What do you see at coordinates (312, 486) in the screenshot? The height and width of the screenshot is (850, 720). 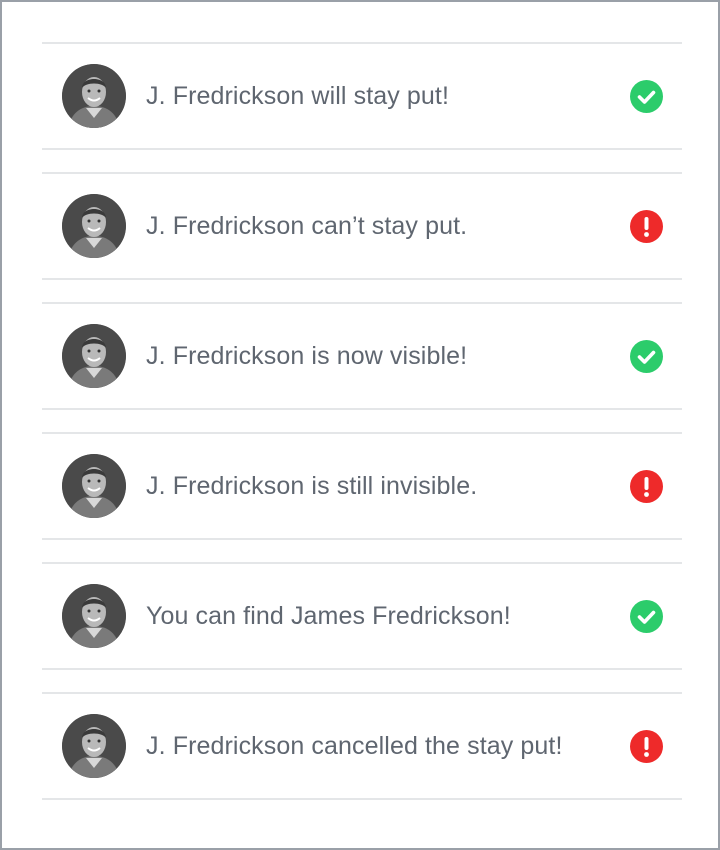 I see `notification-message: J. Fredrickson is still invisible.` at bounding box center [312, 486].